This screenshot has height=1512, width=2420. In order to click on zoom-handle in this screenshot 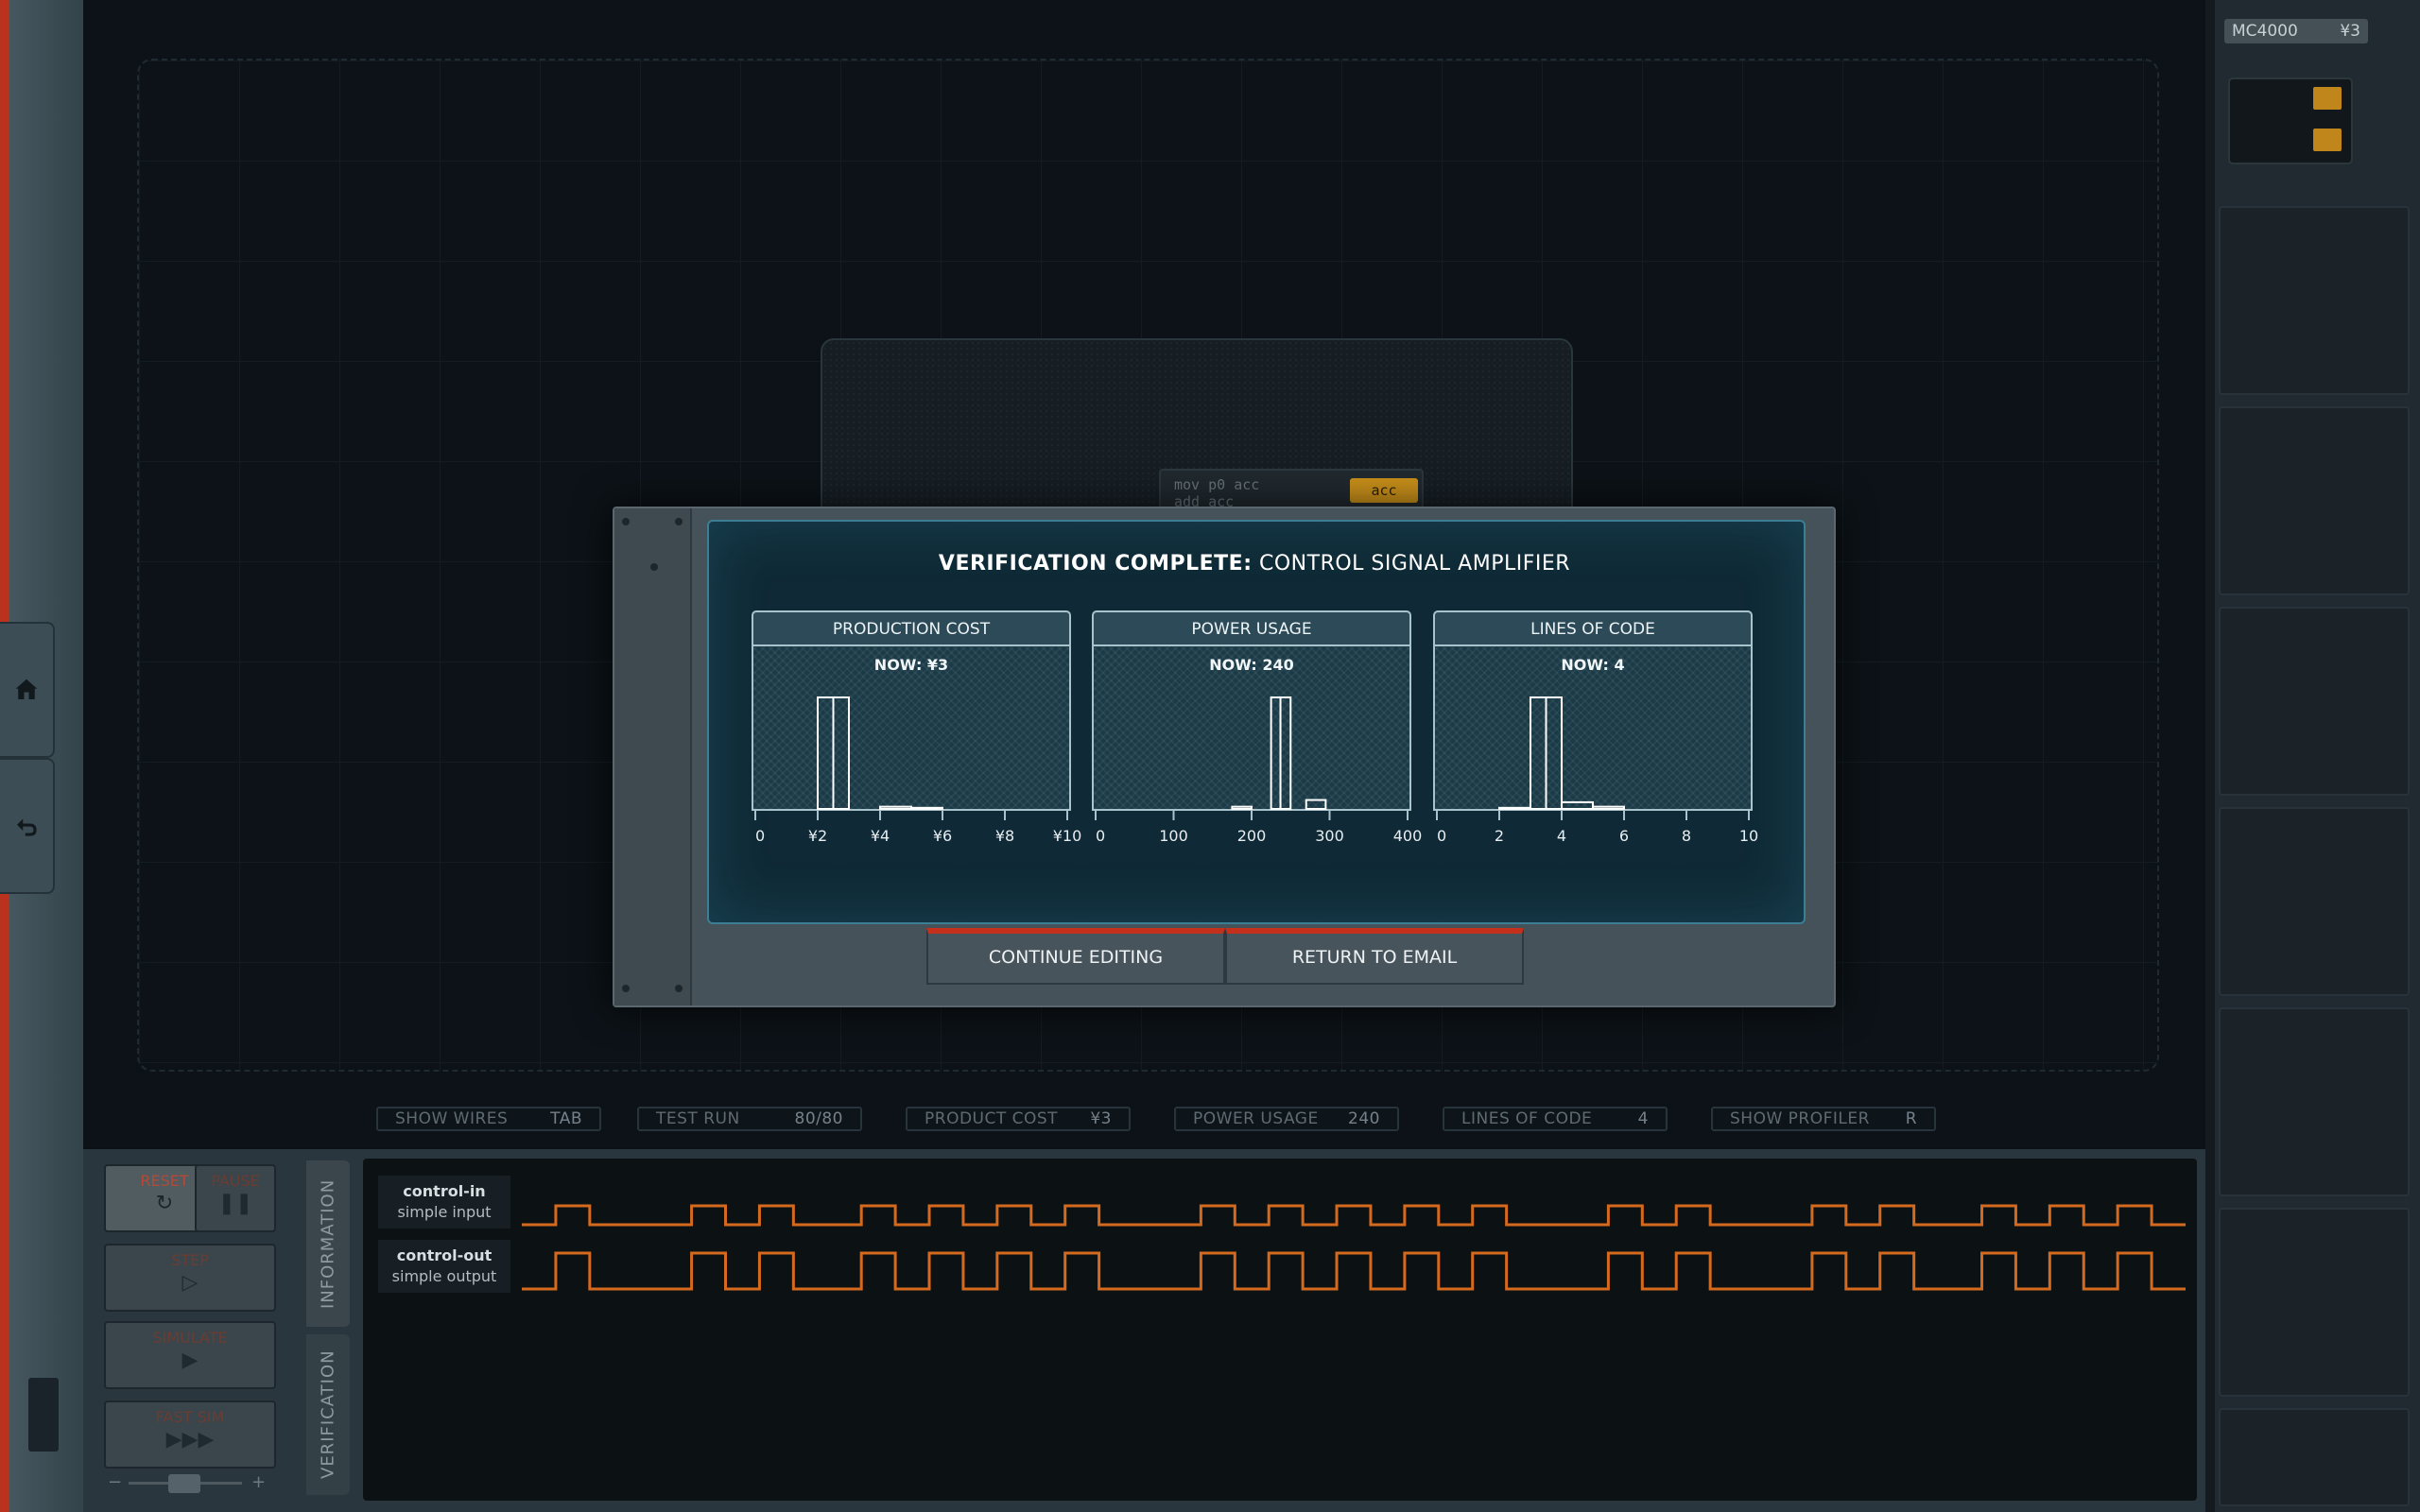, I will do `click(184, 1483)`.